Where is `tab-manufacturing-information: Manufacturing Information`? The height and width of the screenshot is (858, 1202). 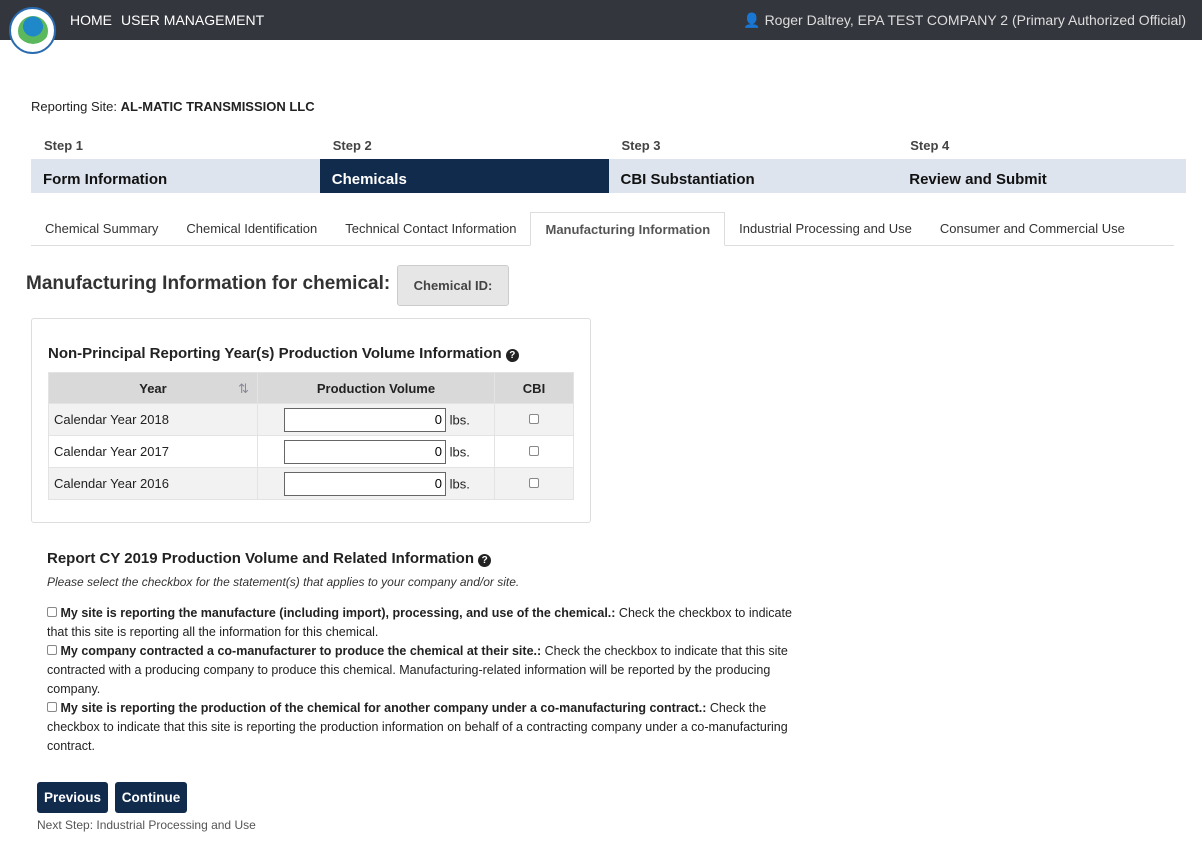
tab-manufacturing-information: Manufacturing Information is located at coordinates (628, 229).